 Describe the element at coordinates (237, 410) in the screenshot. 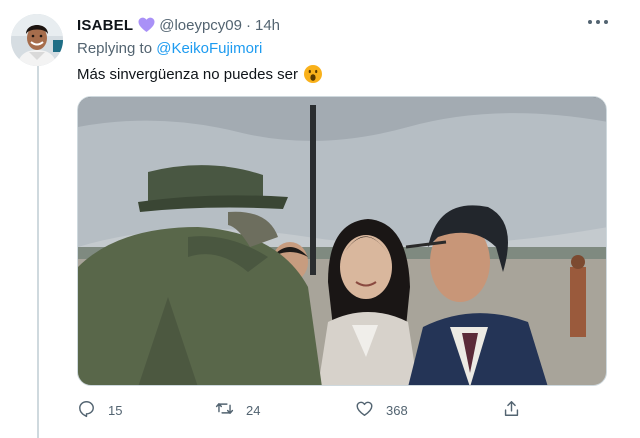

I see `retweet-button: 24` at that location.